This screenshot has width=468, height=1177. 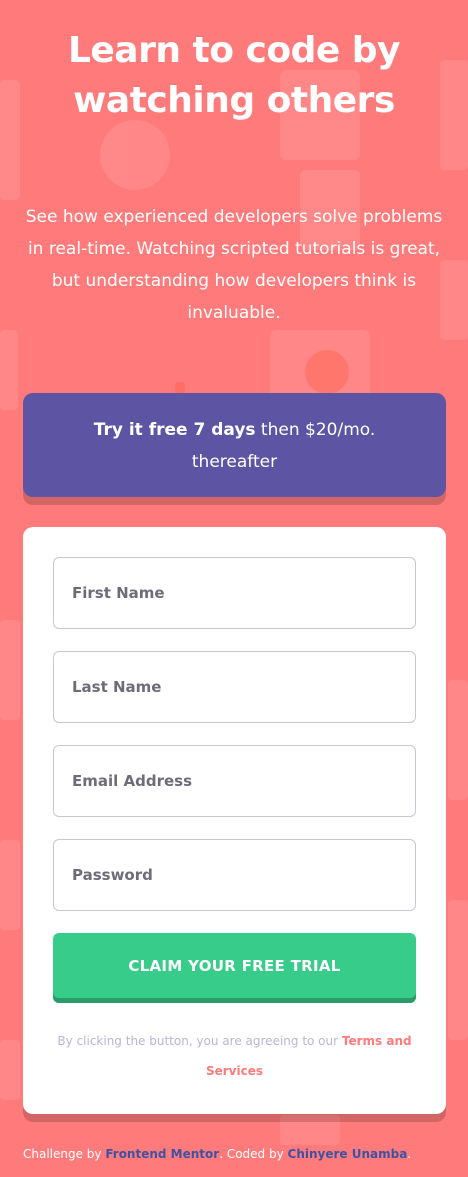 I want to click on claim-free-trial-button: CLAIM YOUR FREE TRIAL, so click(x=234, y=968).